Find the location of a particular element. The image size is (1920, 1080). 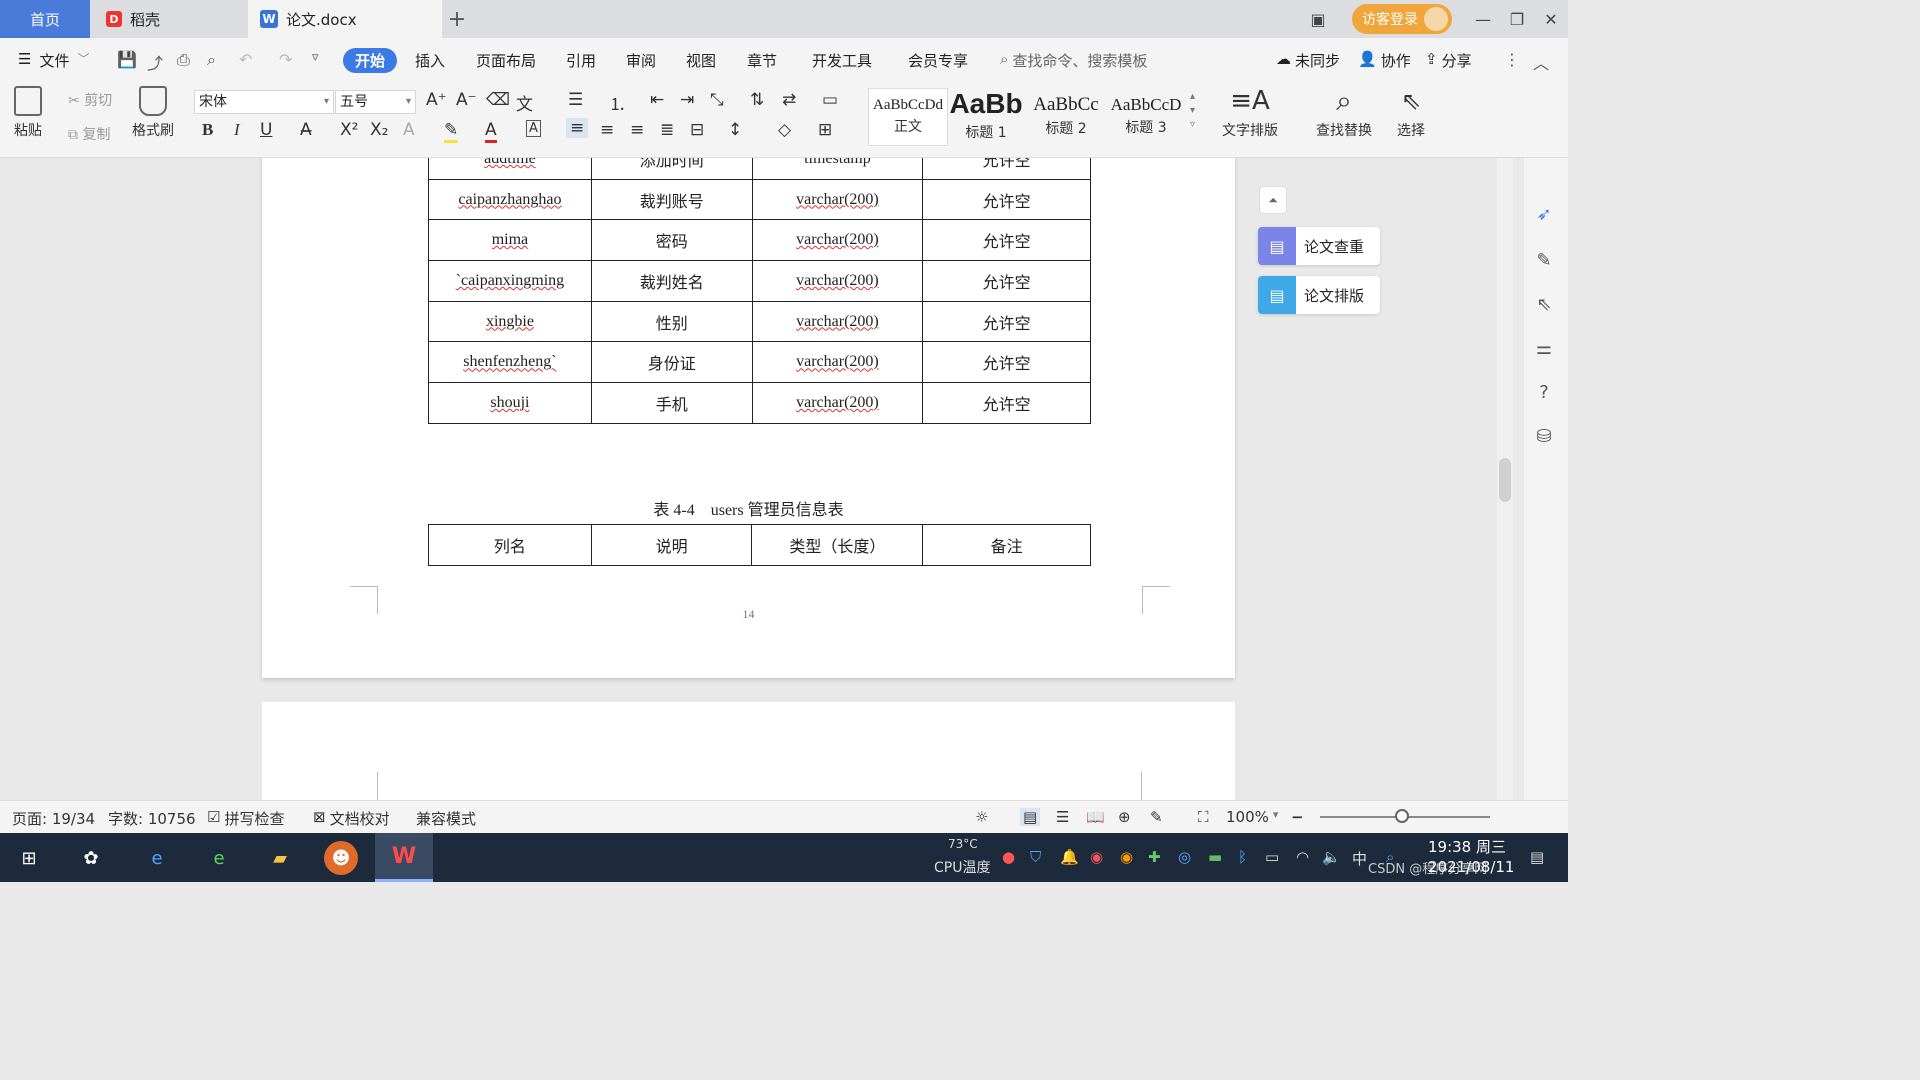

scrollbar-thumb is located at coordinates (1505, 480).